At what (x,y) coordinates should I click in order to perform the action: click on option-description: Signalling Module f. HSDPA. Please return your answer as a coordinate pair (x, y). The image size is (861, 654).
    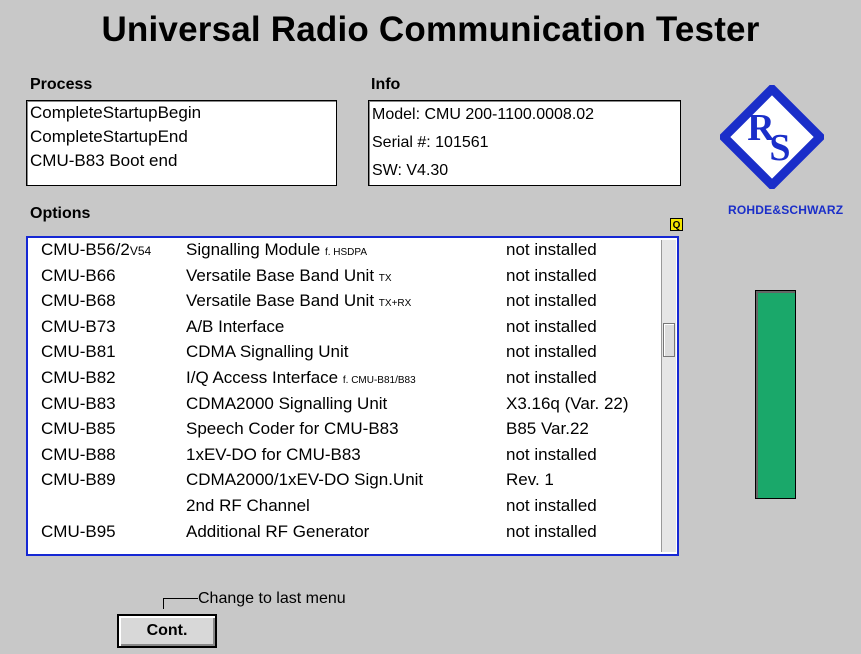
    Looking at the image, I should click on (276, 249).